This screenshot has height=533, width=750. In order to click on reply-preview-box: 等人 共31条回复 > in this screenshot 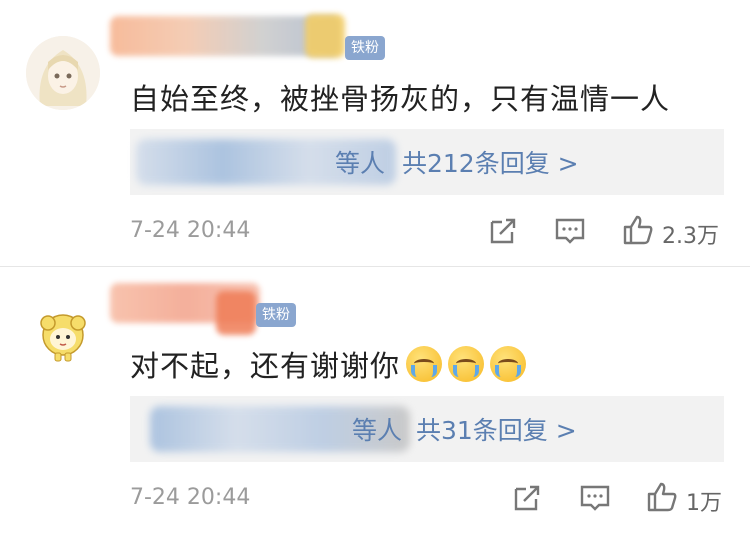, I will do `click(427, 429)`.